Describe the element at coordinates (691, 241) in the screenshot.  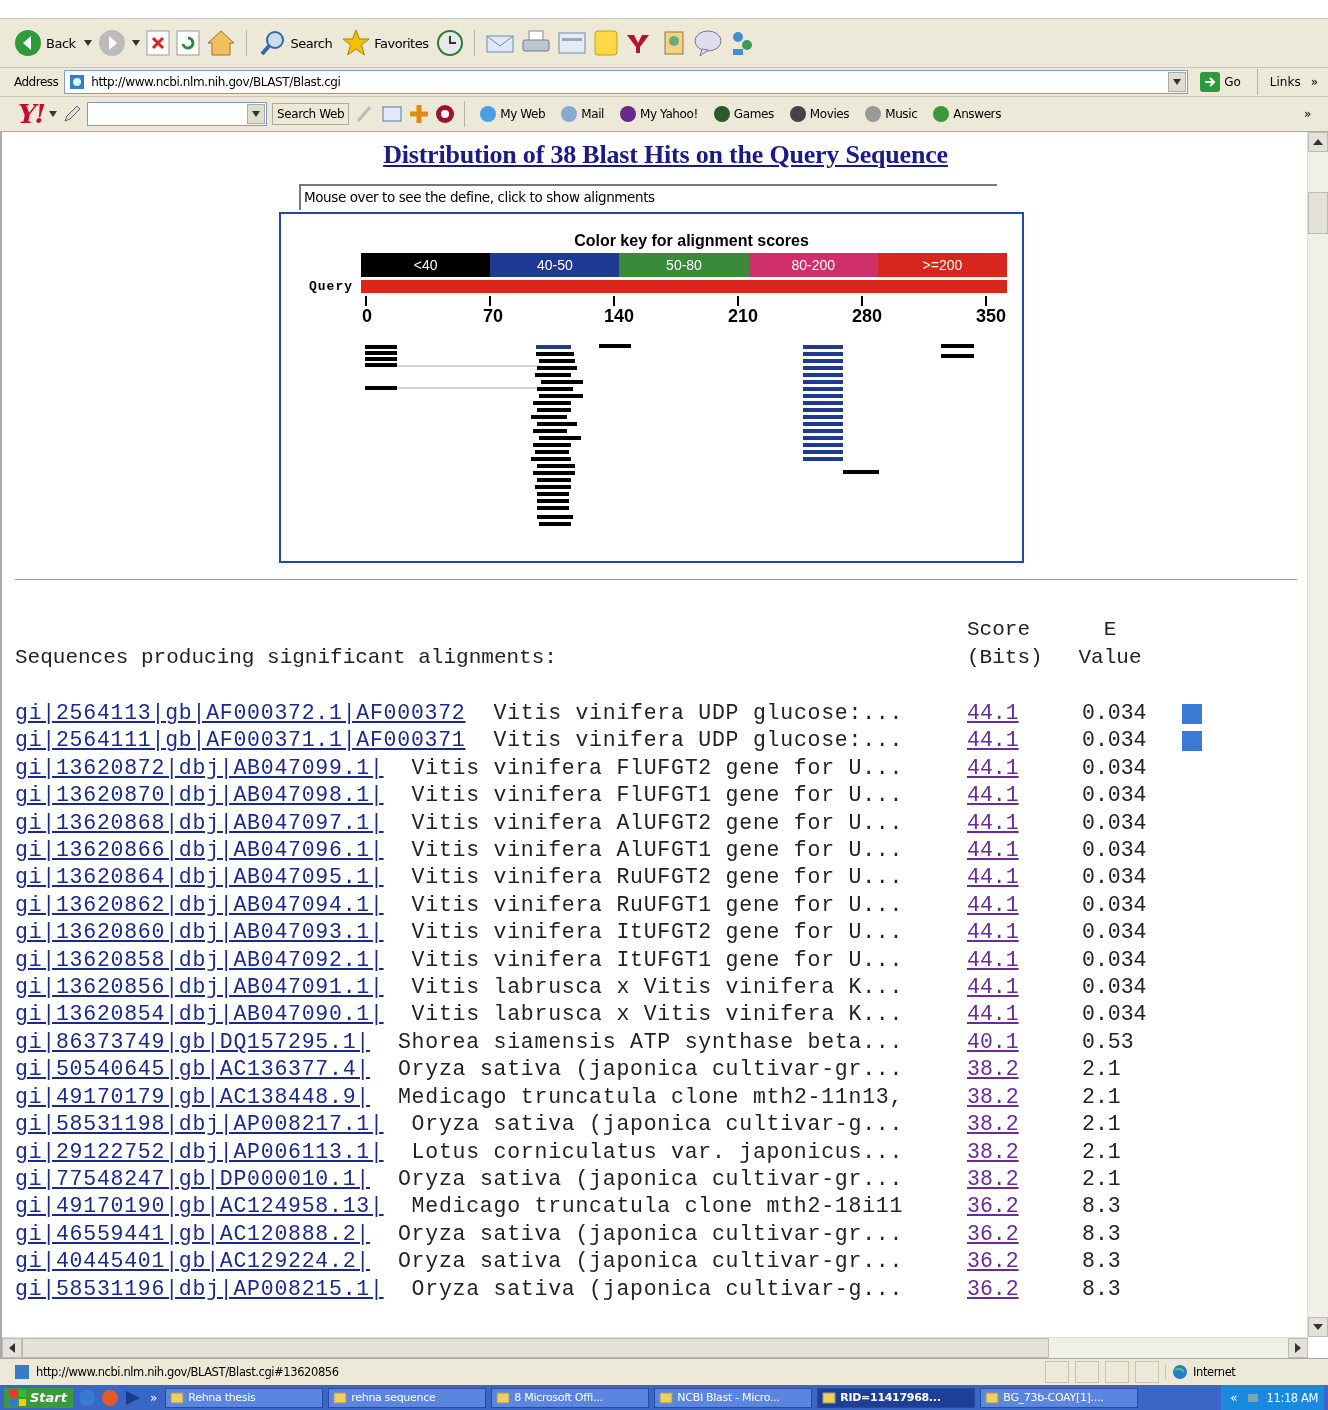
I see `color-key-title: Color key for alignment scores` at that location.